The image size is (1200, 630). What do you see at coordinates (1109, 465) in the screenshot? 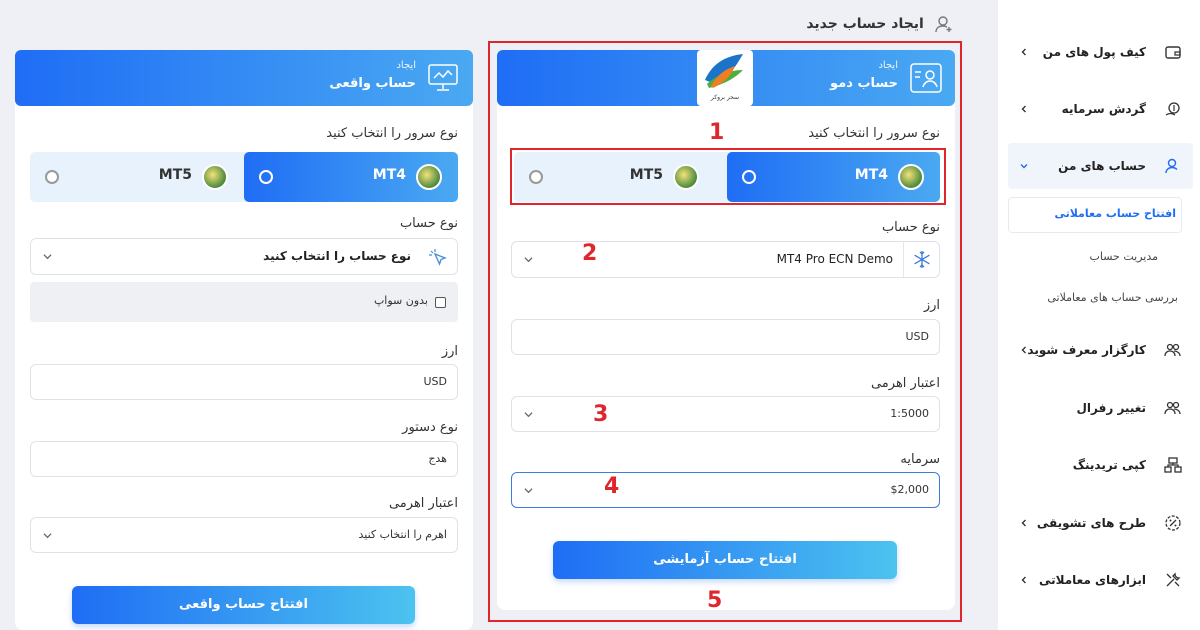
I see `sidebar-item-label: کپی تریدینگ` at bounding box center [1109, 465].